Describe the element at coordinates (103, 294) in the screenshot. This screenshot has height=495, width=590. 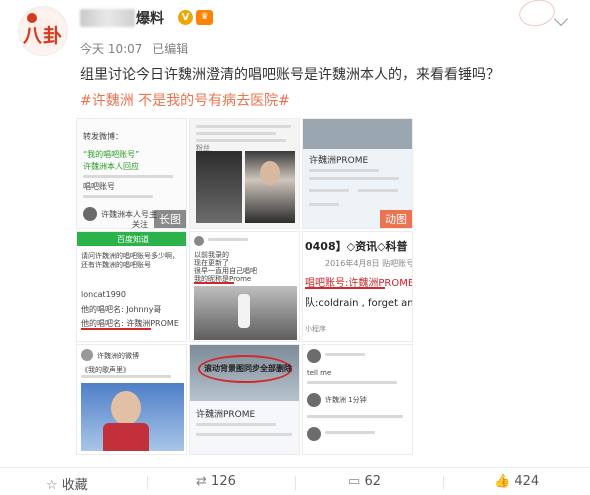
I see `image-4-line-2: loncat1990` at that location.